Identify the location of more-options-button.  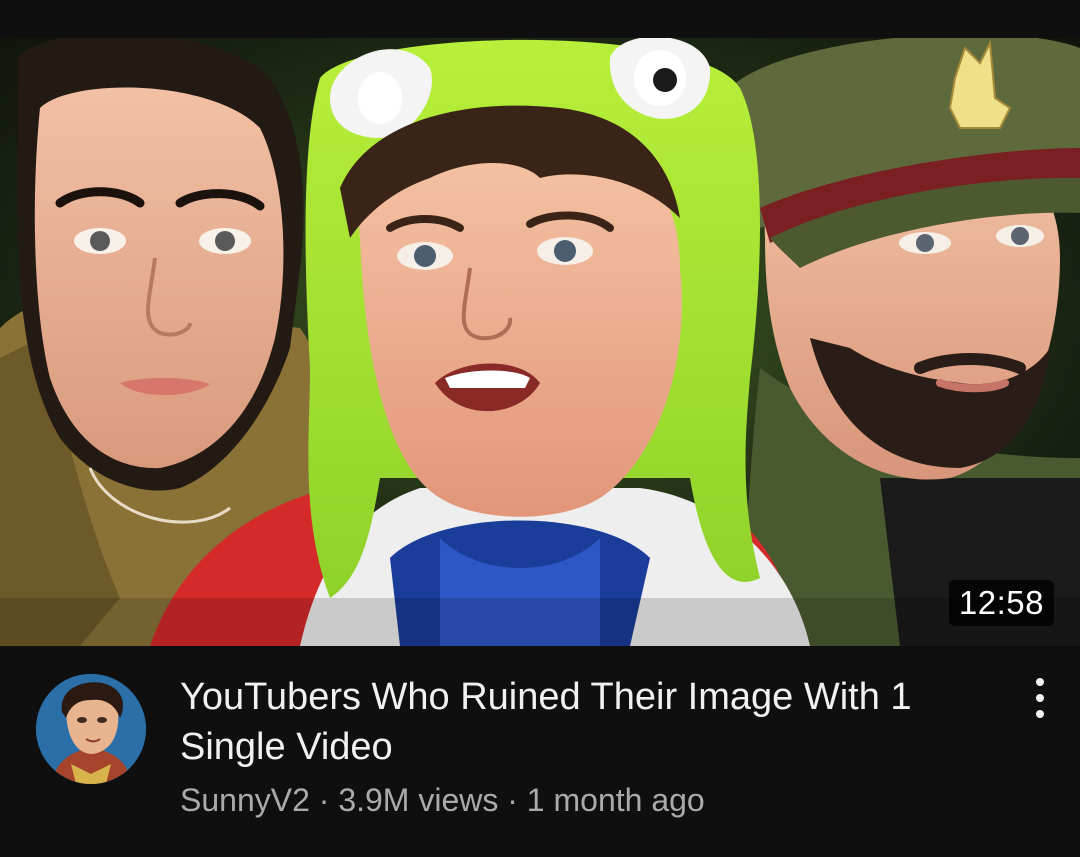
(1040, 698).